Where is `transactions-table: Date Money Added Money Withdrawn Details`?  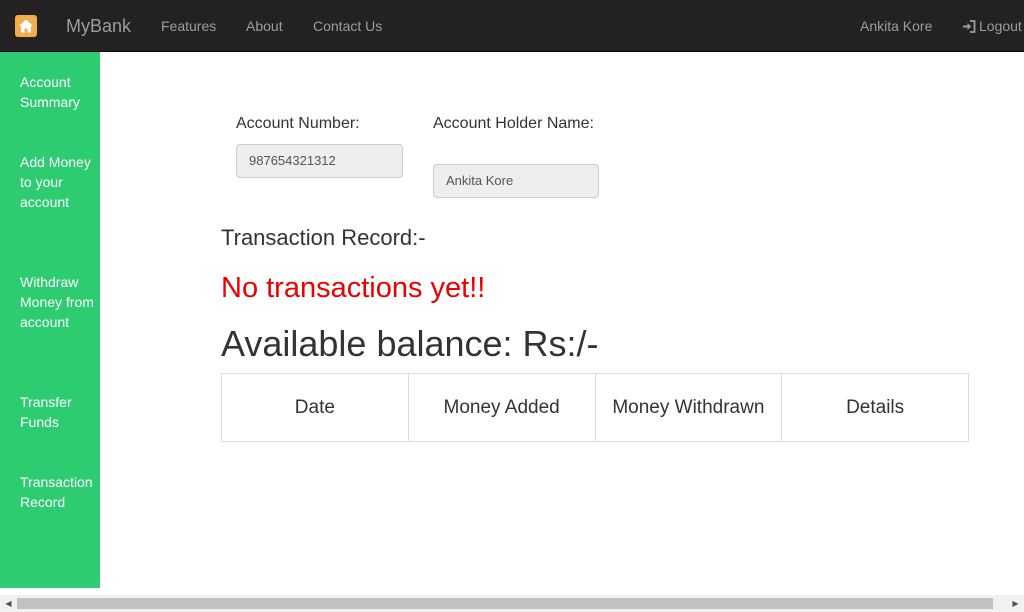 transactions-table: Date Money Added Money Withdrawn Details is located at coordinates (595, 407).